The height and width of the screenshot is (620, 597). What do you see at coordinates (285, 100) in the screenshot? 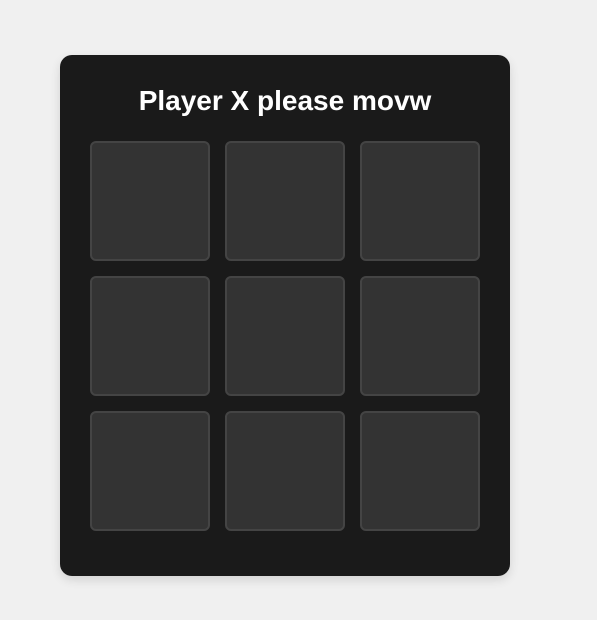
I see `status-text: Player X please movw` at bounding box center [285, 100].